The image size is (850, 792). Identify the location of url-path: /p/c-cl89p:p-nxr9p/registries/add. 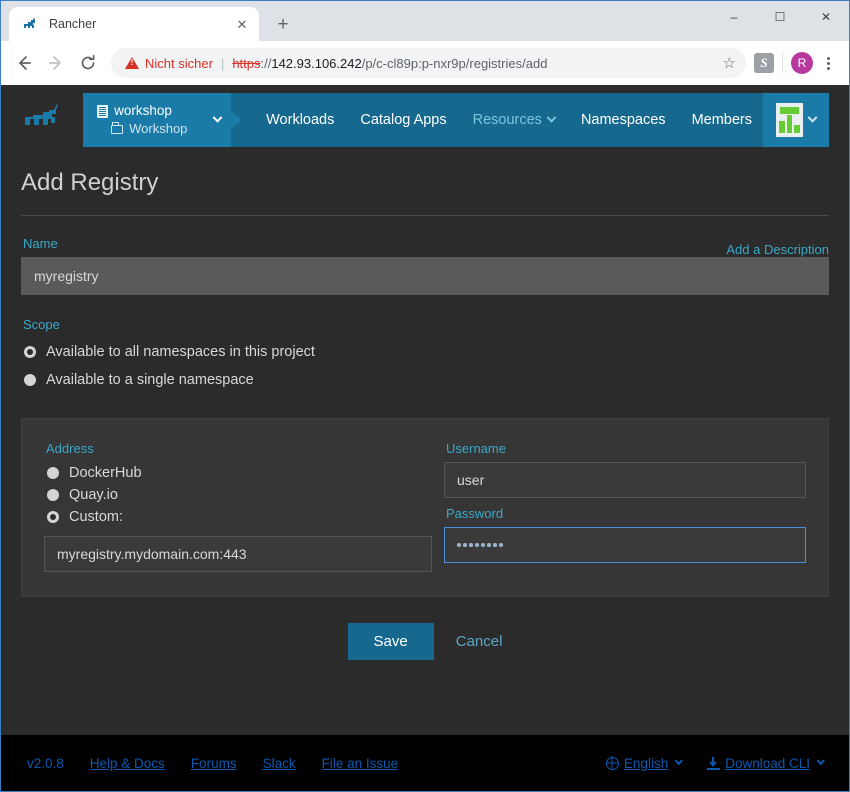
(454, 63).